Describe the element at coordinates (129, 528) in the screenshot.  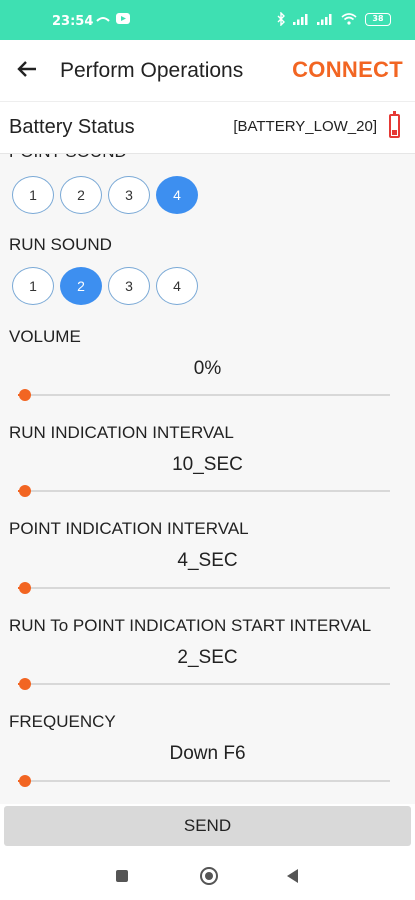
I see `point-indication-interval-label: POINT INDICATION INTERVAL` at that location.